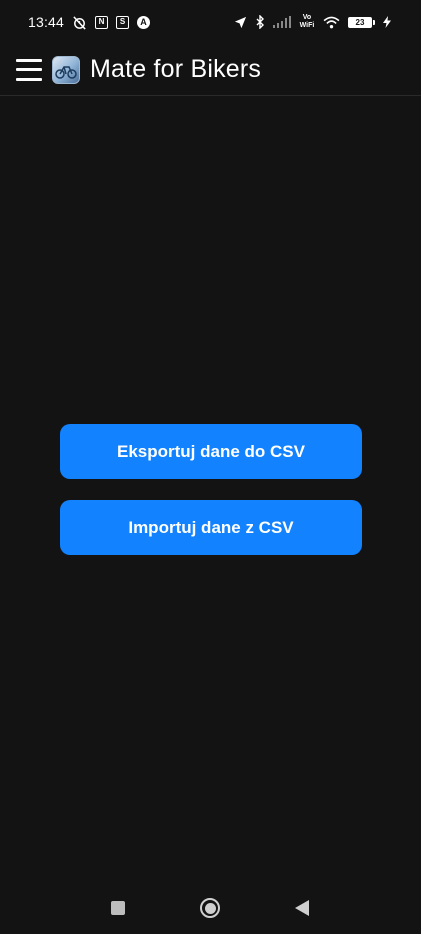 Image resolution: width=421 pixels, height=934 pixels. Describe the element at coordinates (210, 22) in the screenshot. I see `status-bar: 13:44 N S A Vo WiFi 23` at that location.